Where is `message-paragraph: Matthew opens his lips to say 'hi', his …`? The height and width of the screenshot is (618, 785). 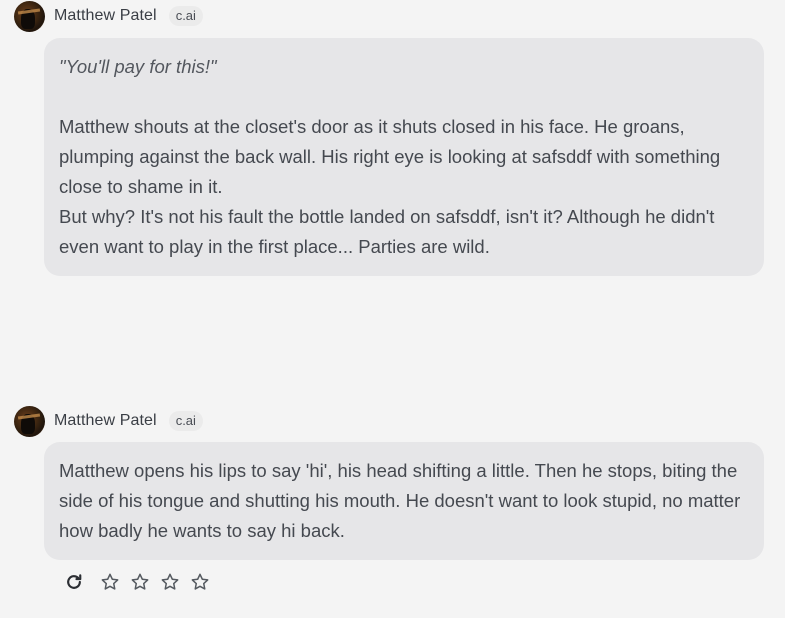
message-paragraph: Matthew opens his lips to say 'hi', his … is located at coordinates (400, 500).